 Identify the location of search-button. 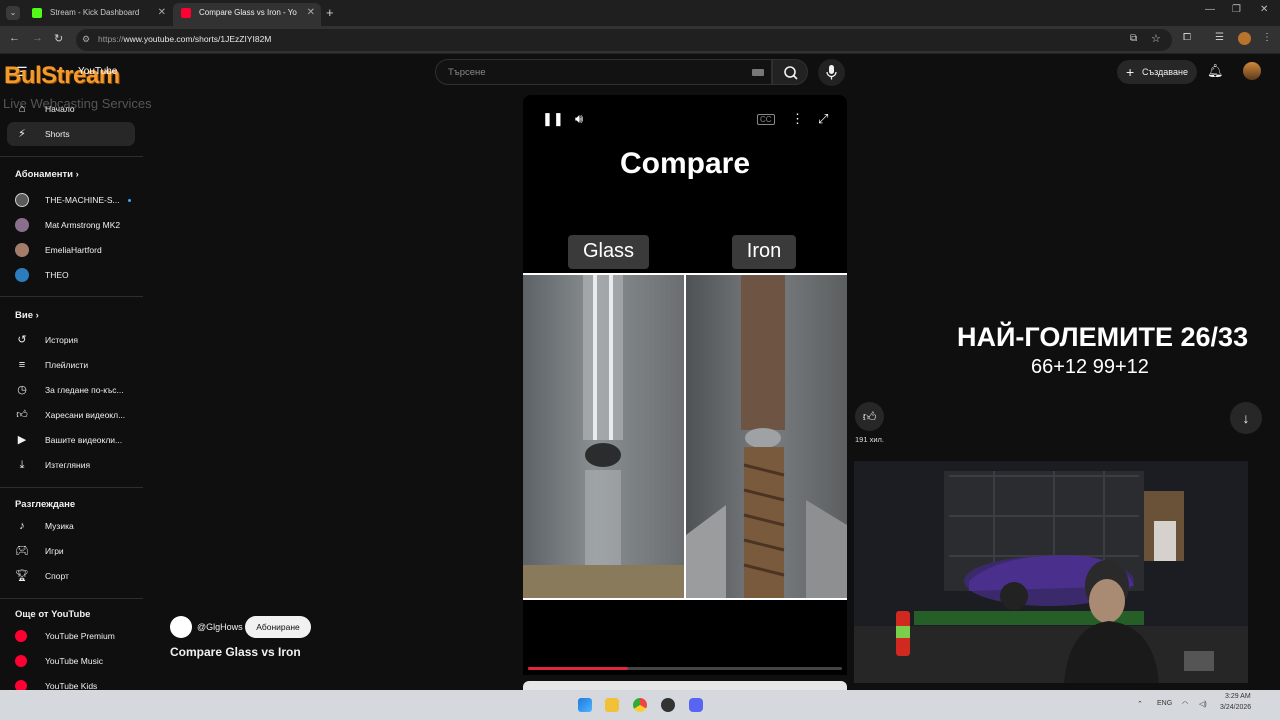
(790, 72).